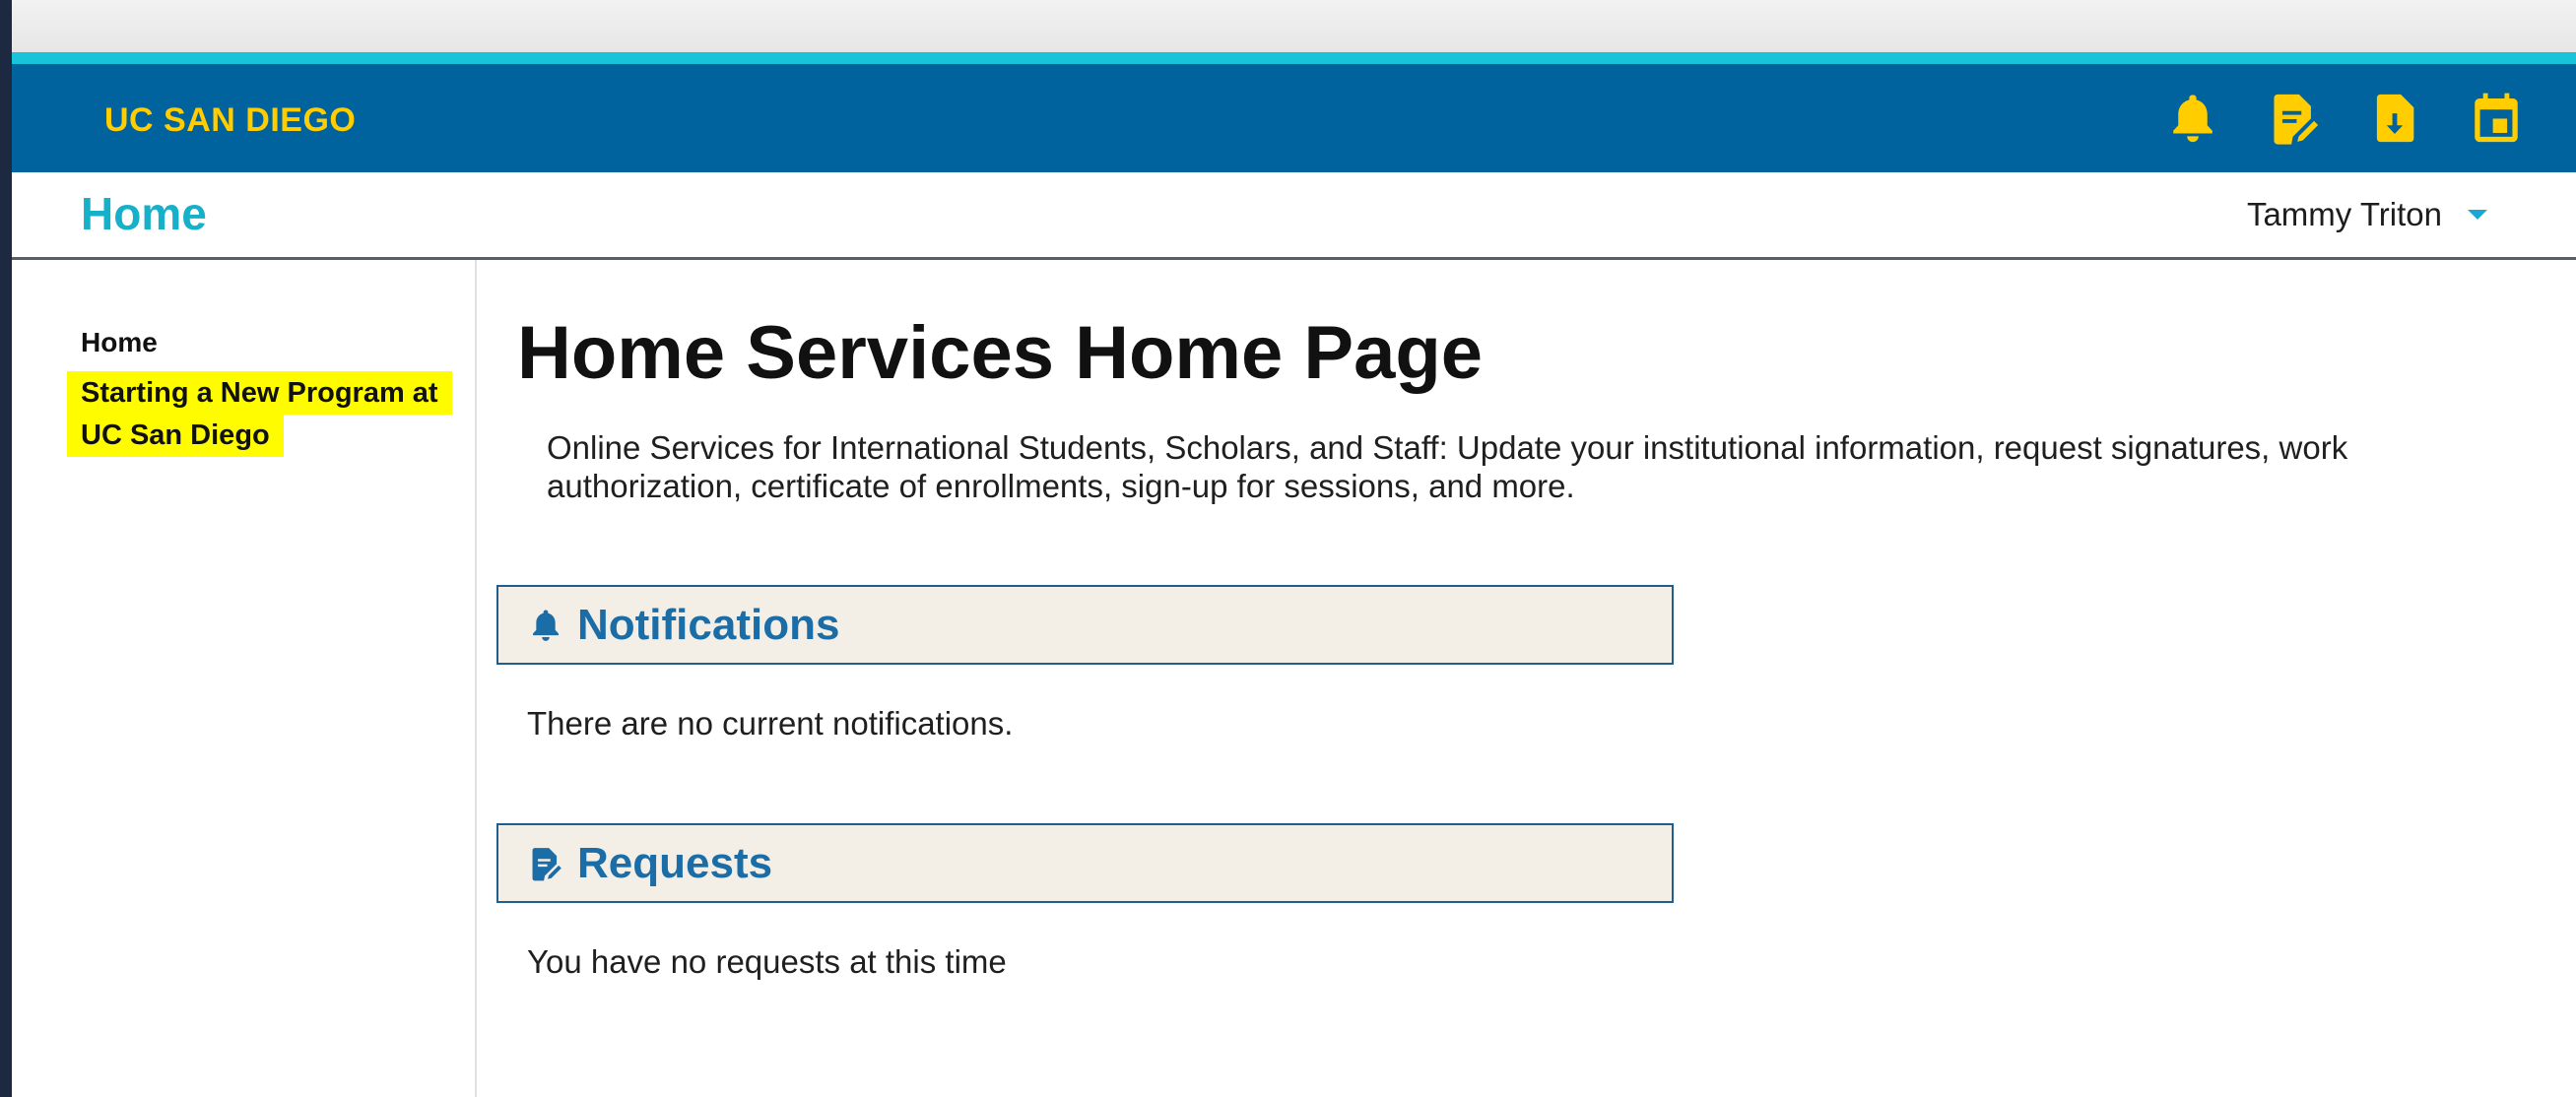 The height and width of the screenshot is (1097, 2576). I want to click on requests-title: Requests, so click(675, 863).